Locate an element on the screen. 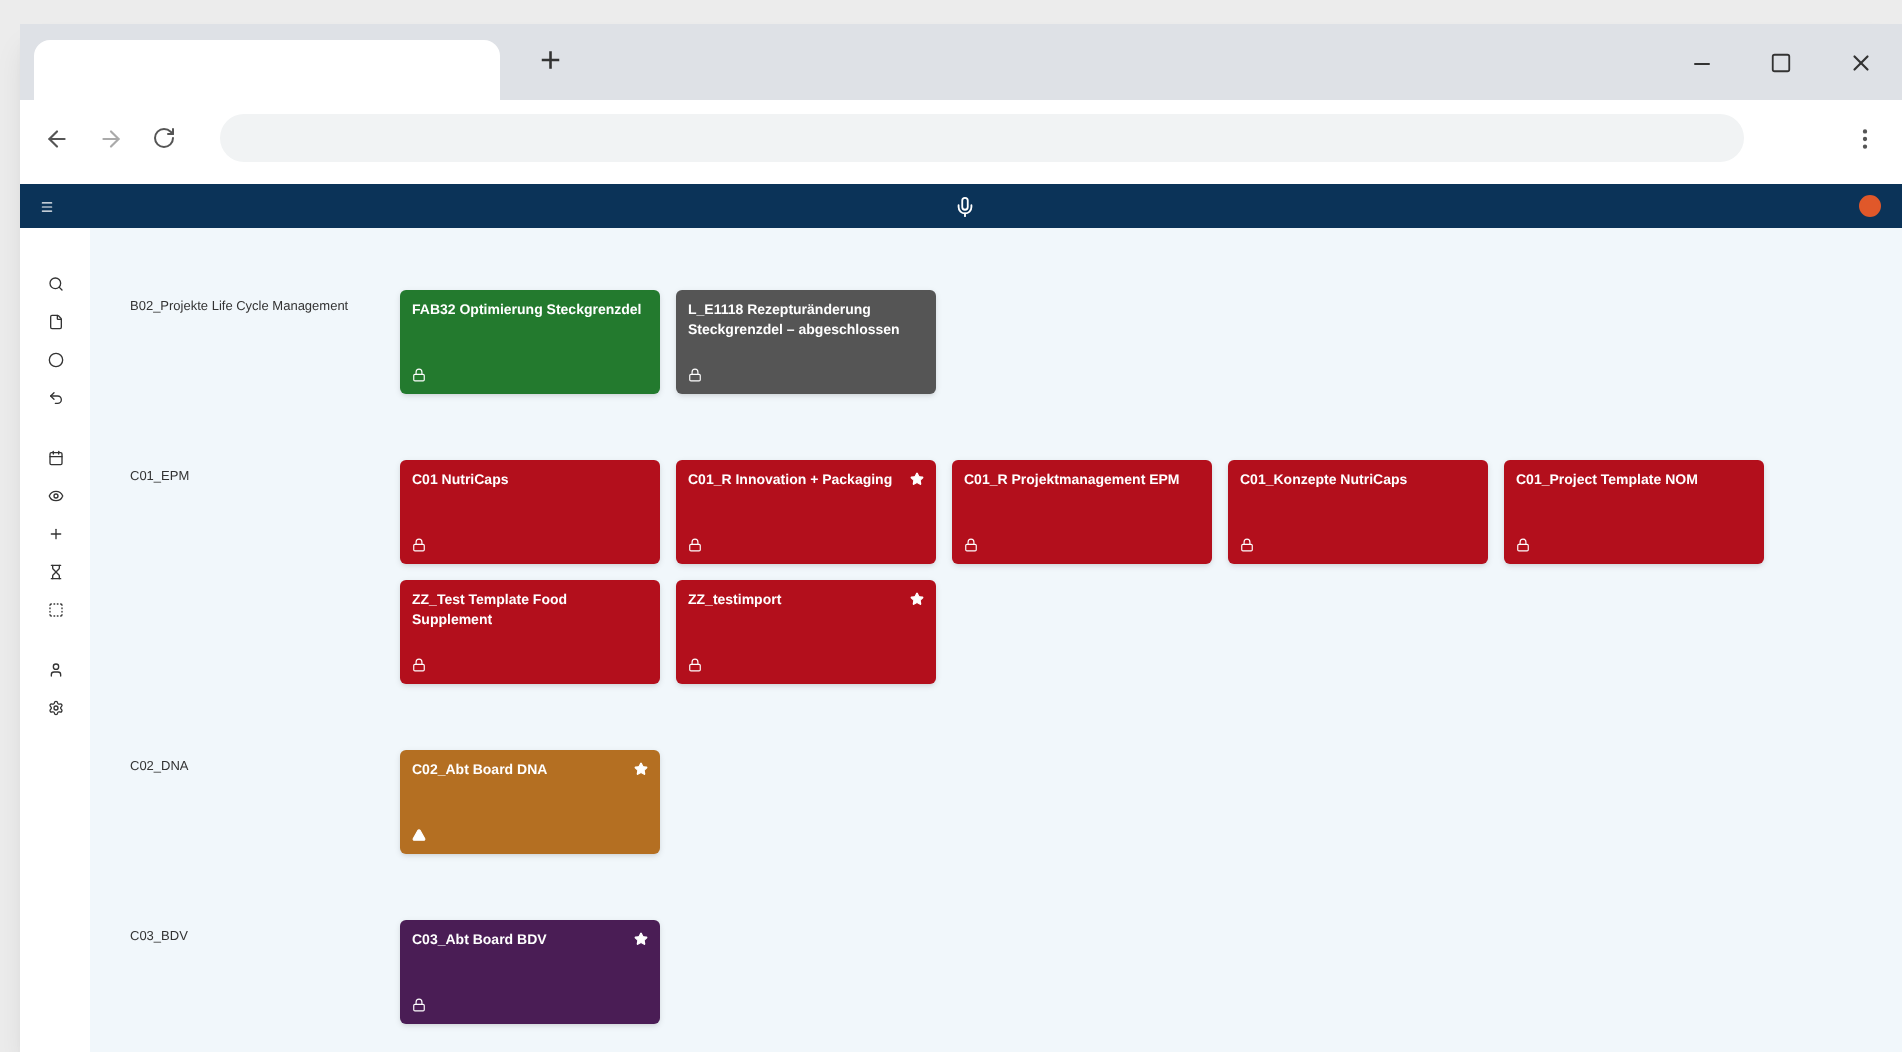 Image resolution: width=1902 pixels, height=1052 pixels. undo-icon is located at coordinates (55, 398).